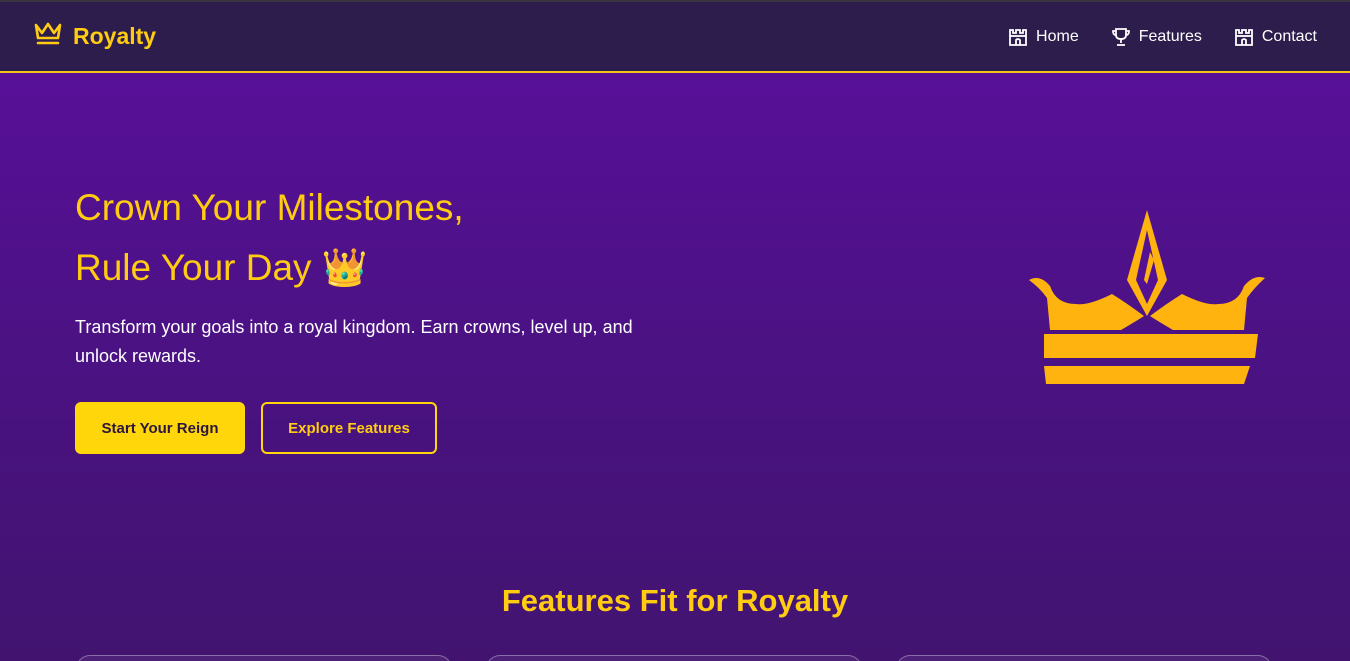 This screenshot has width=1350, height=661. I want to click on hero-title-line1: Crown Your Milestones,, so click(269, 207).